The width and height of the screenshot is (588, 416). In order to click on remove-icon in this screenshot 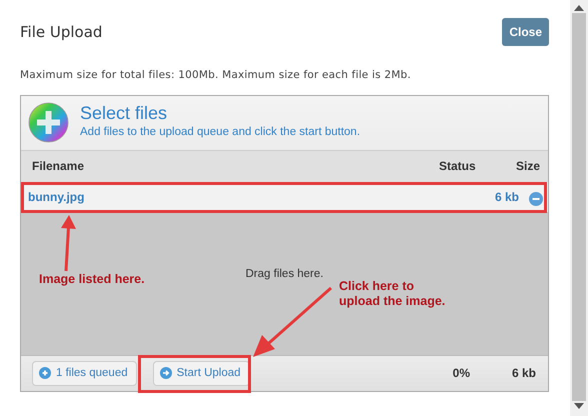, I will do `click(536, 199)`.